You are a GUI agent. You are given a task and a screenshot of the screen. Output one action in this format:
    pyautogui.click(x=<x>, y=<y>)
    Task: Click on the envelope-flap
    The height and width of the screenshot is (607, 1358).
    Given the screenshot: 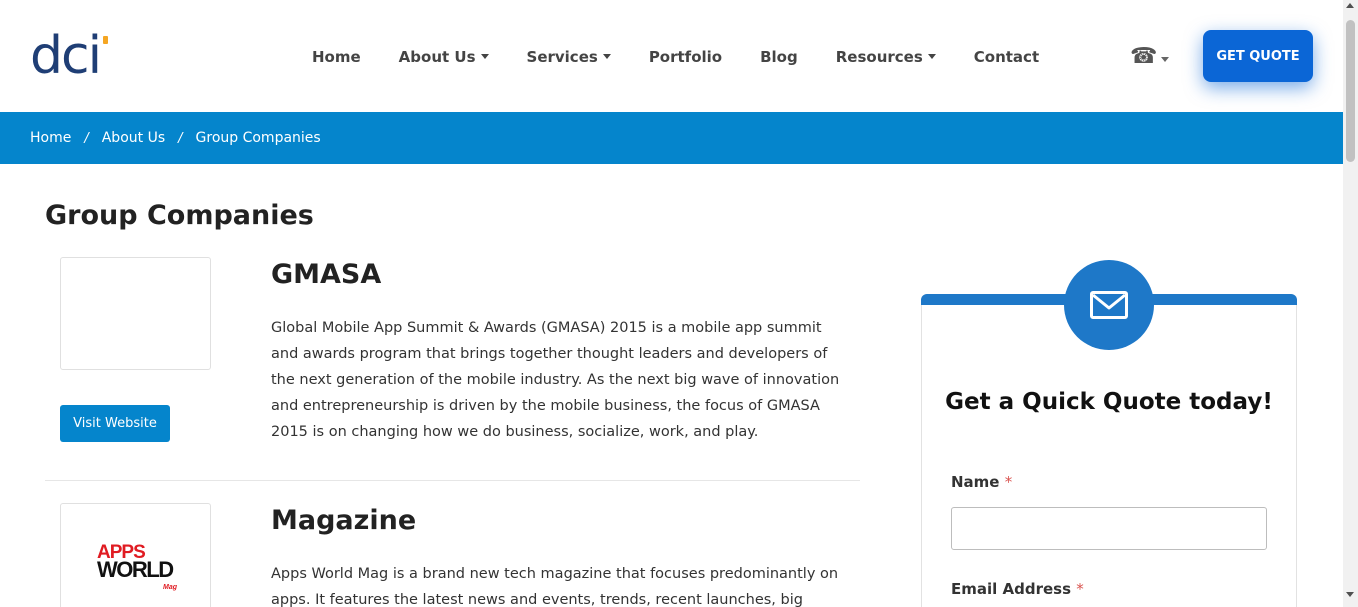 What is the action you would take?
    pyautogui.click(x=1109, y=301)
    